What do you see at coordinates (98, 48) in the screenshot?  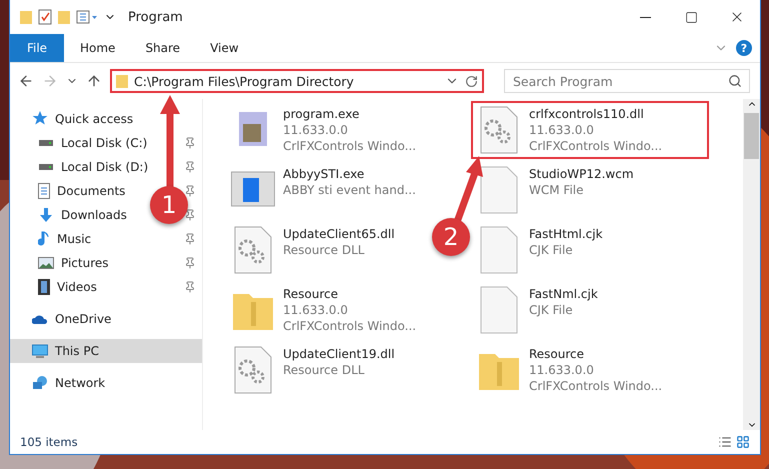 I see `ribbon-tab: Home` at bounding box center [98, 48].